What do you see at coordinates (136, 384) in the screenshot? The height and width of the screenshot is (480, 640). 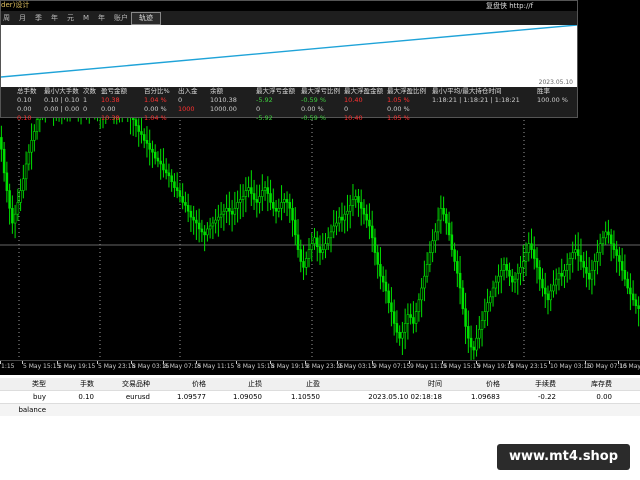 I see `orders-header: 交易品种` at bounding box center [136, 384].